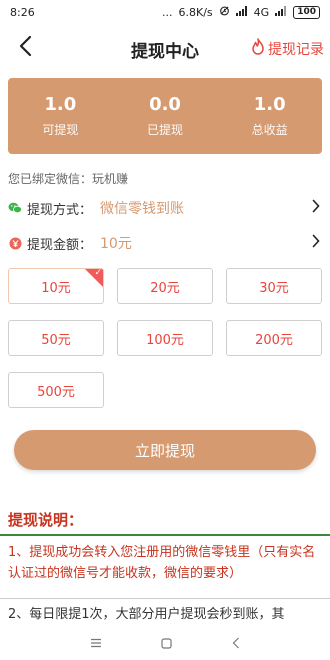 This screenshot has width=330, height=660. I want to click on summary-total: 1.0 总收益, so click(269, 116).